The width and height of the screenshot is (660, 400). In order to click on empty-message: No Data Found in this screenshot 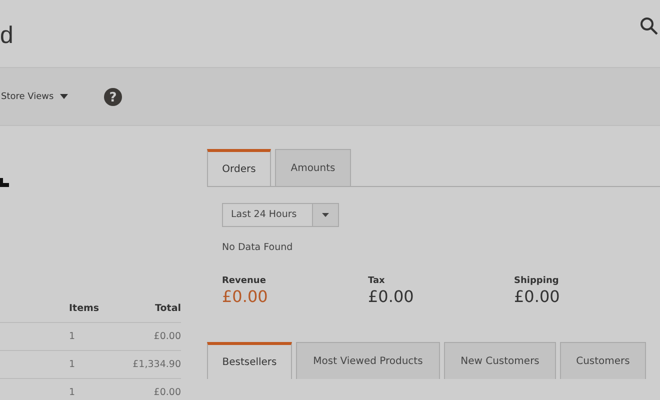, I will do `click(258, 247)`.